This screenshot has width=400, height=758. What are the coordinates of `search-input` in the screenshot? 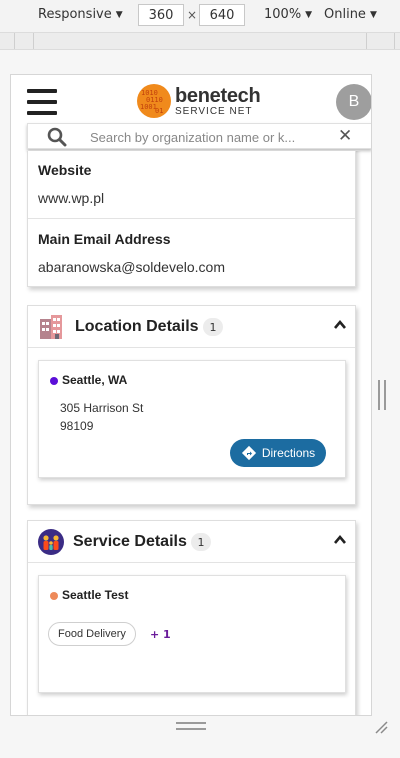 It's located at (210, 137).